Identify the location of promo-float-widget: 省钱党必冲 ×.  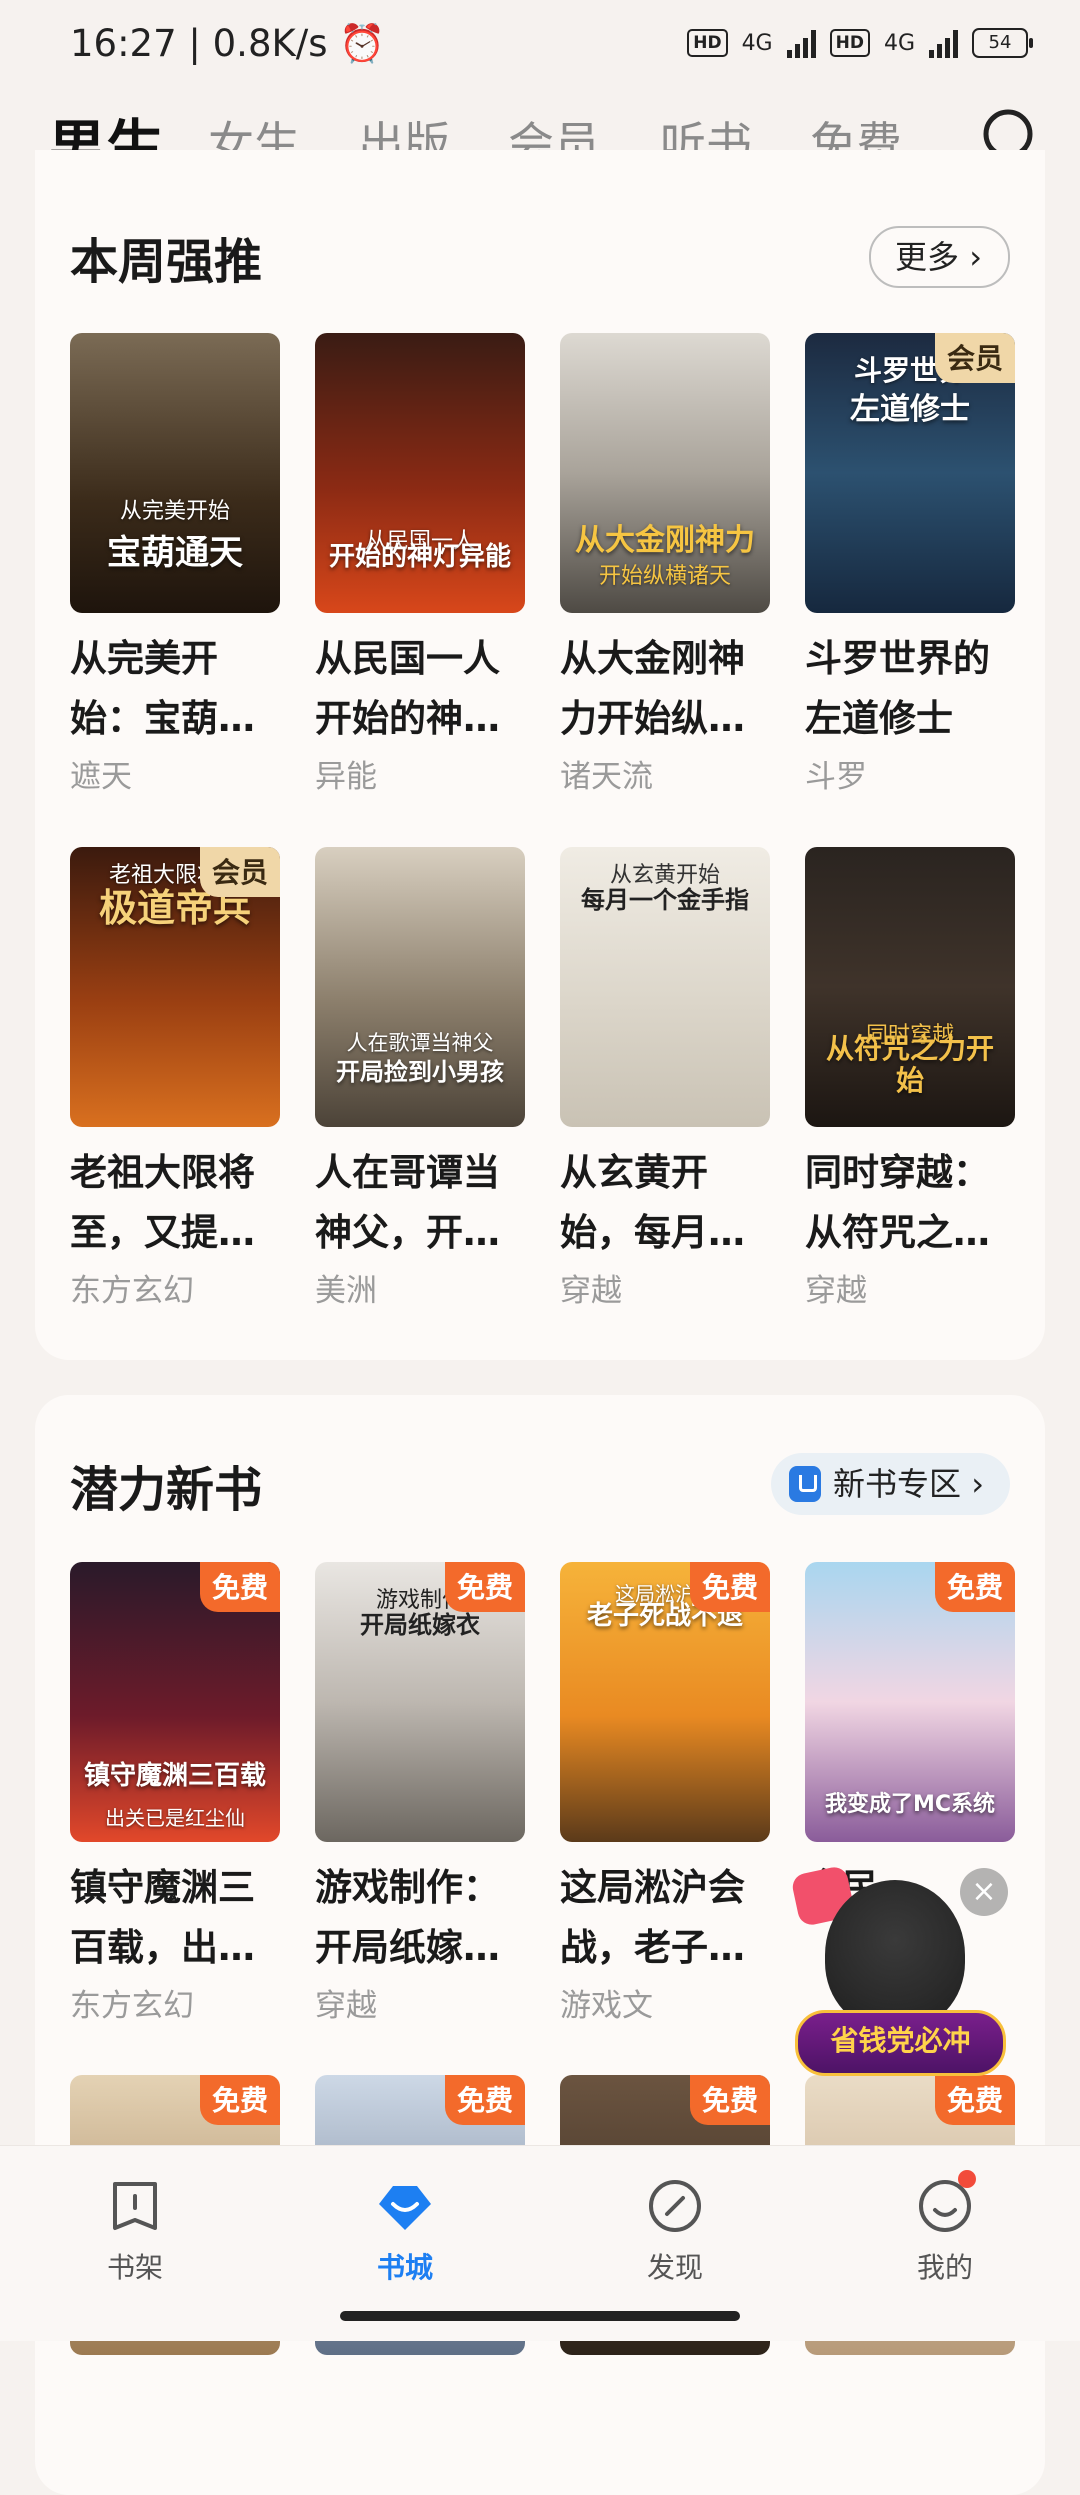
(900, 1972).